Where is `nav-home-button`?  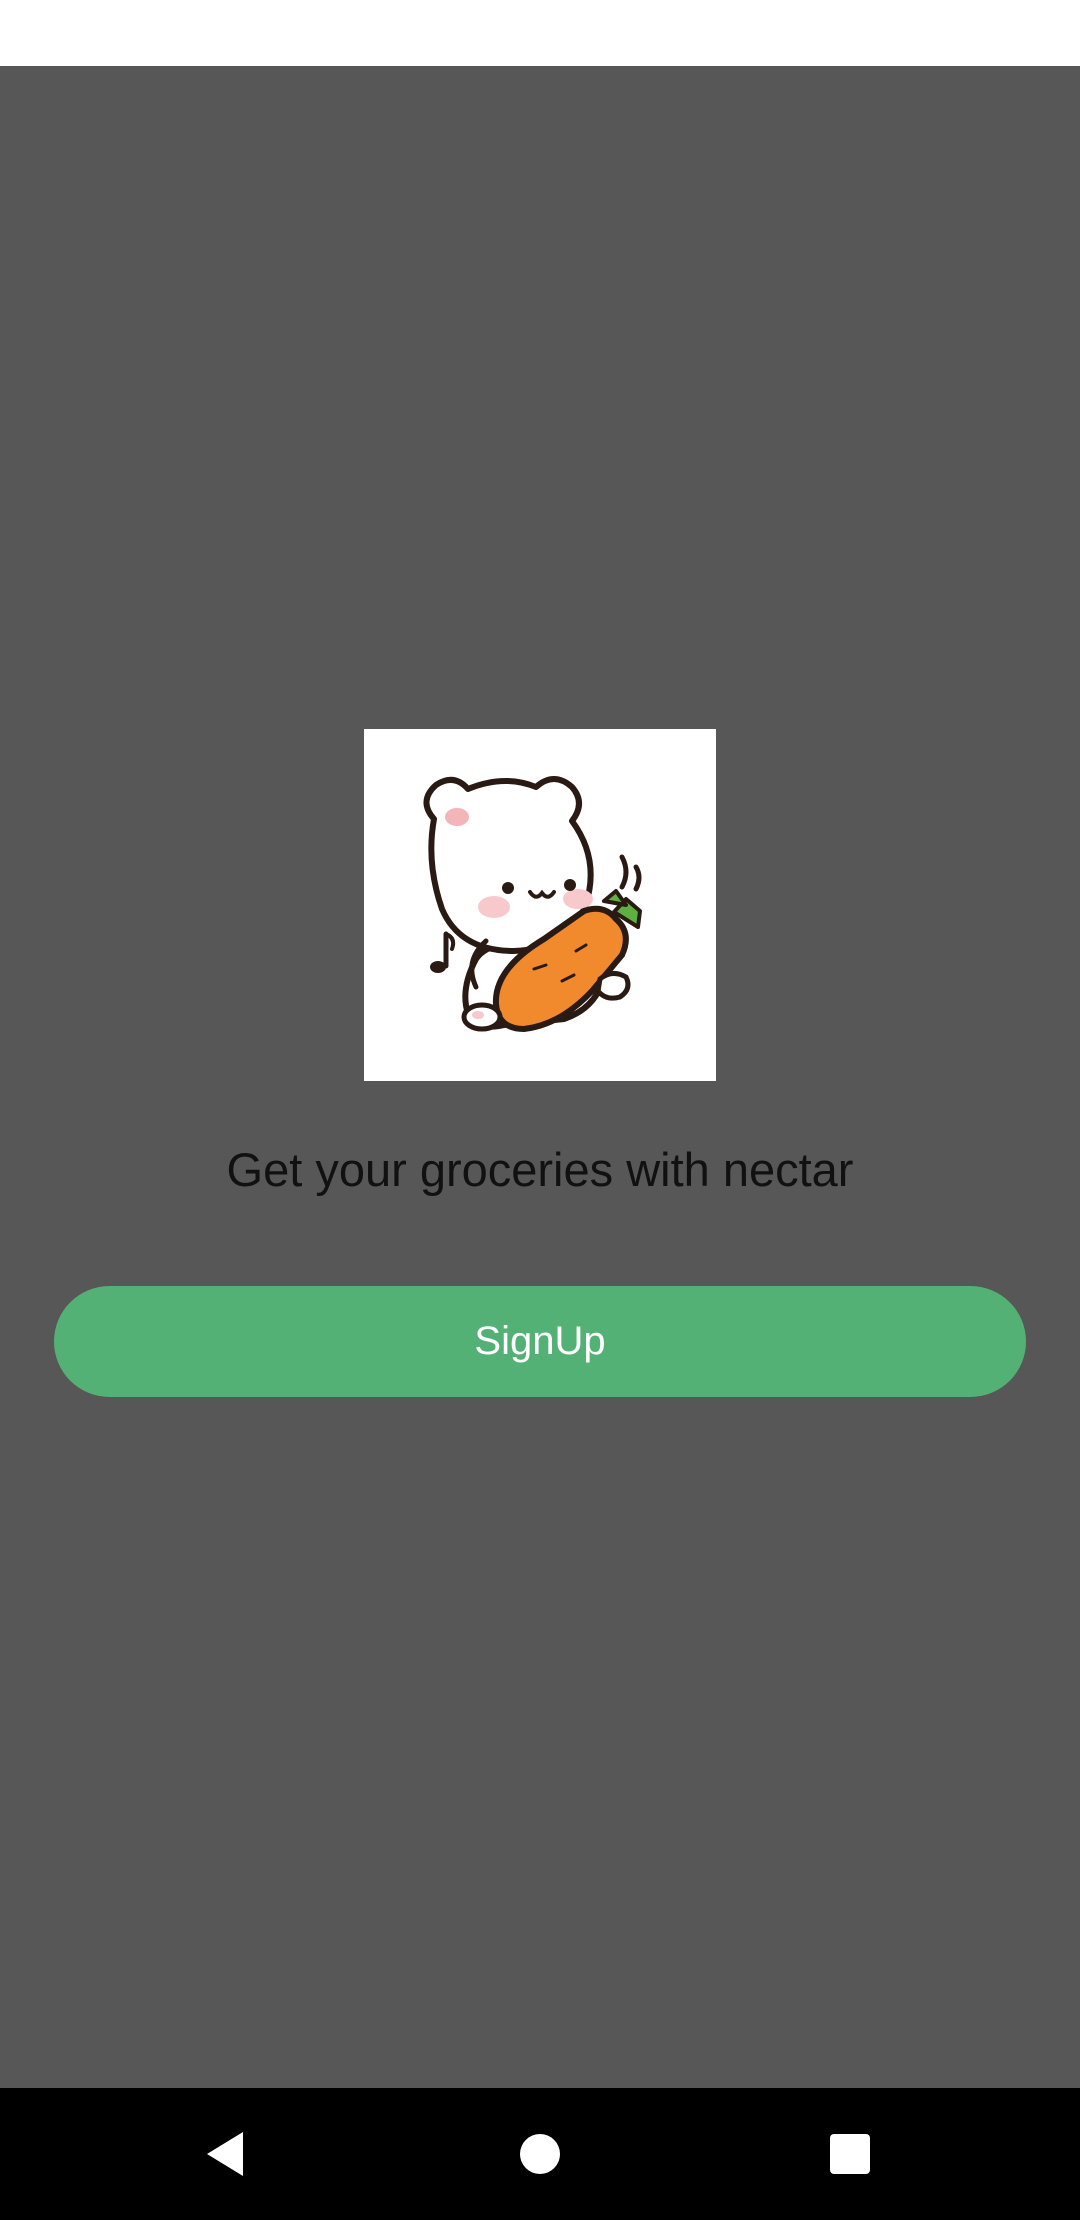
nav-home-button is located at coordinates (540, 2154).